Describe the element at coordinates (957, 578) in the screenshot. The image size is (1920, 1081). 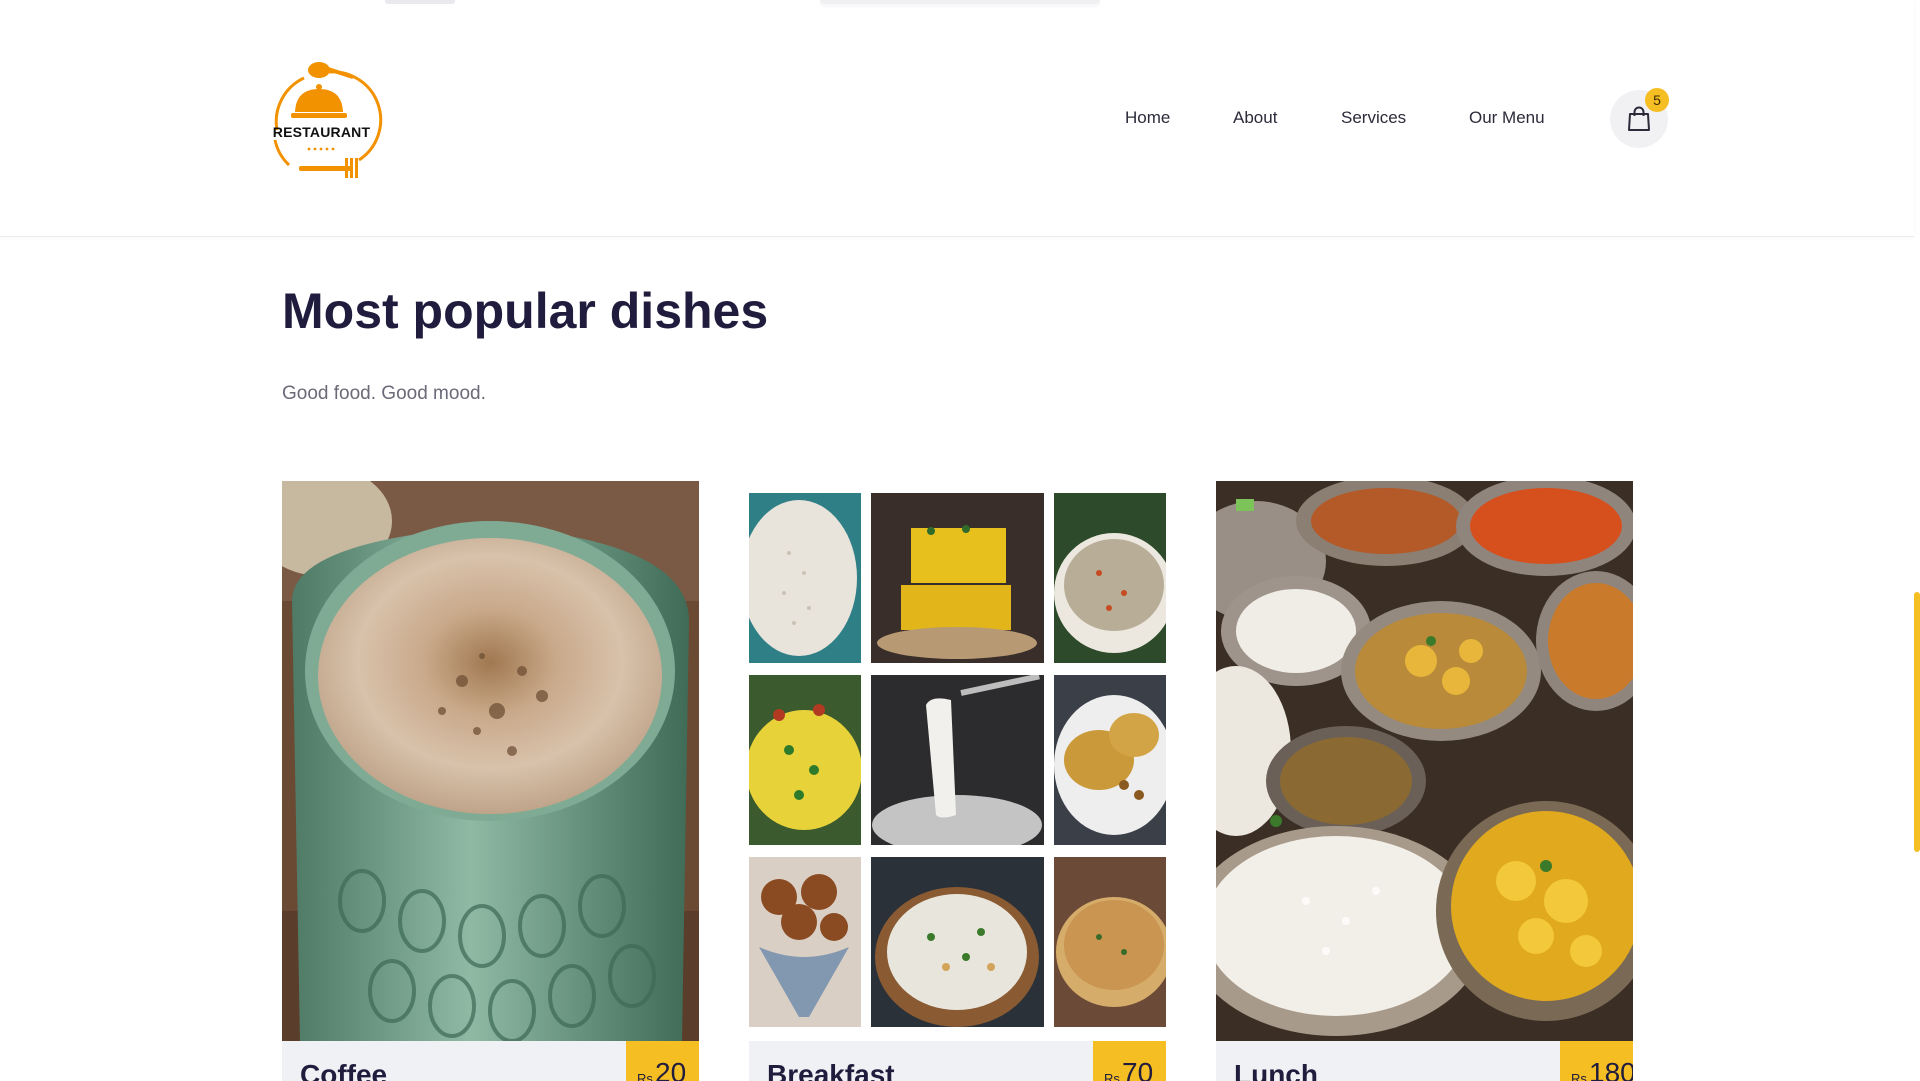
I see `collage-tile-dhokla` at that location.